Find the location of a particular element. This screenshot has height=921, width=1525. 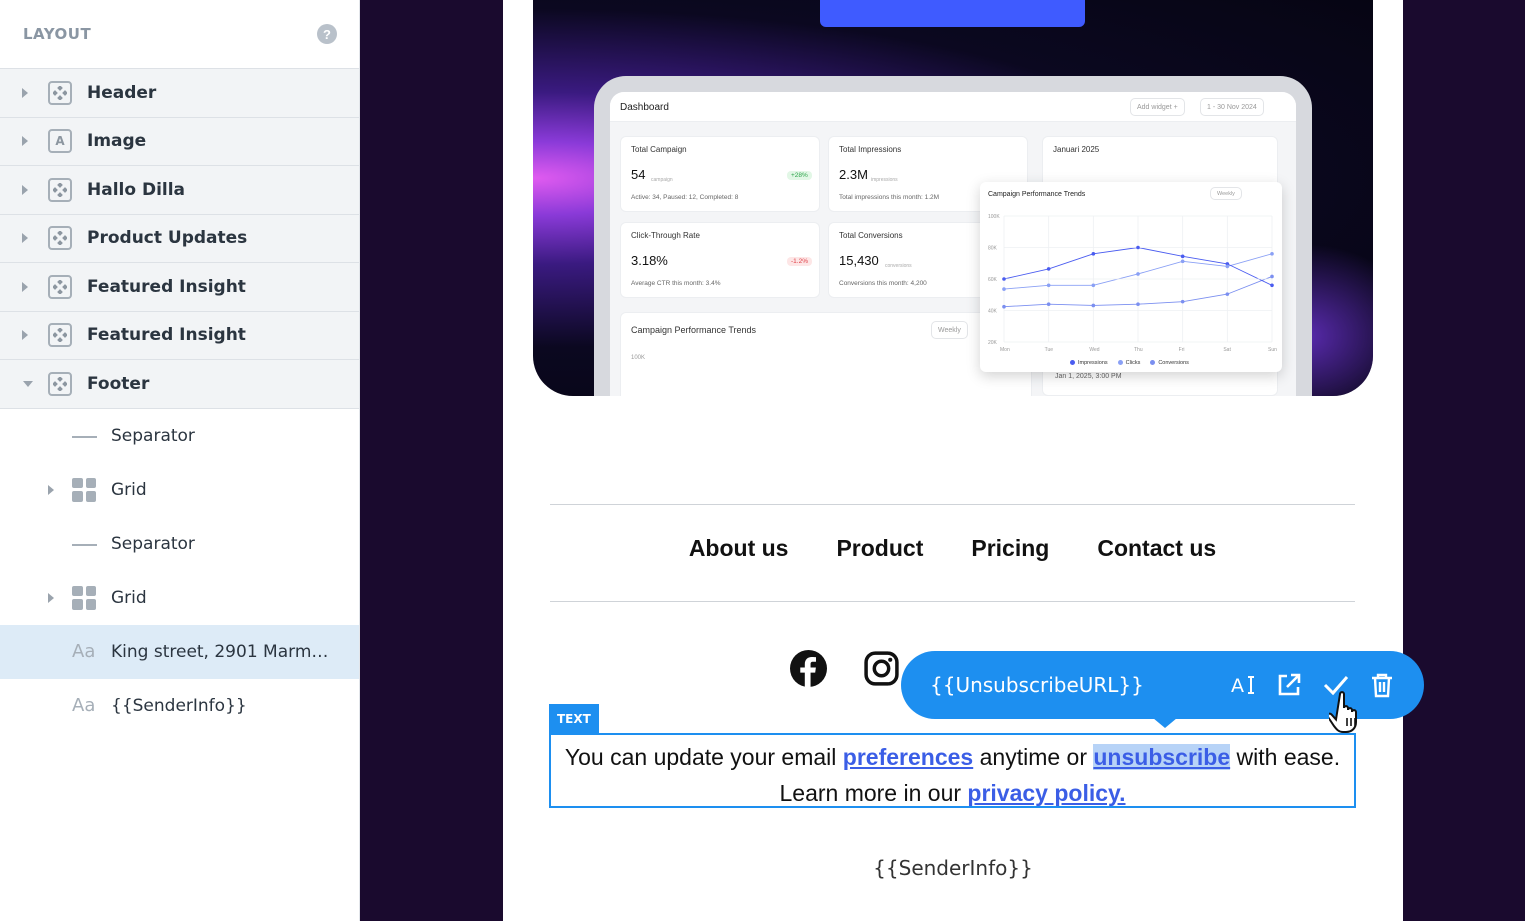

sidebar-item-footer: Footer is located at coordinates (179, 384).